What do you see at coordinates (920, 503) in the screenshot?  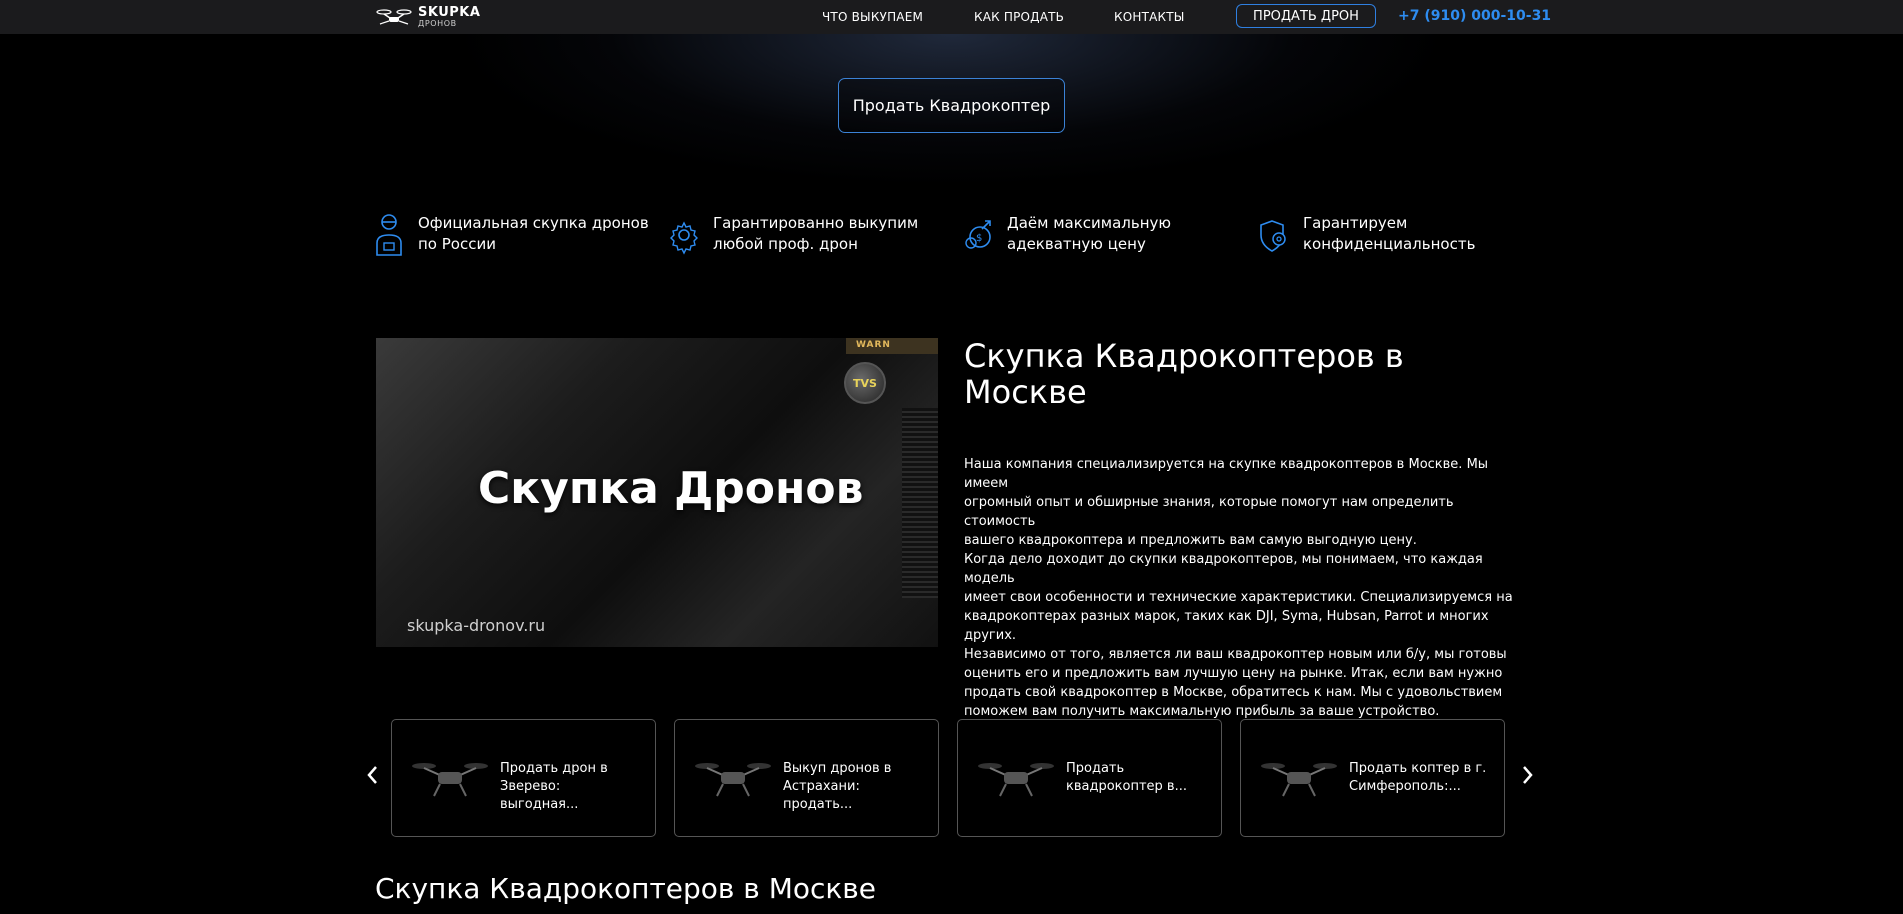 I see `video-background-texture` at bounding box center [920, 503].